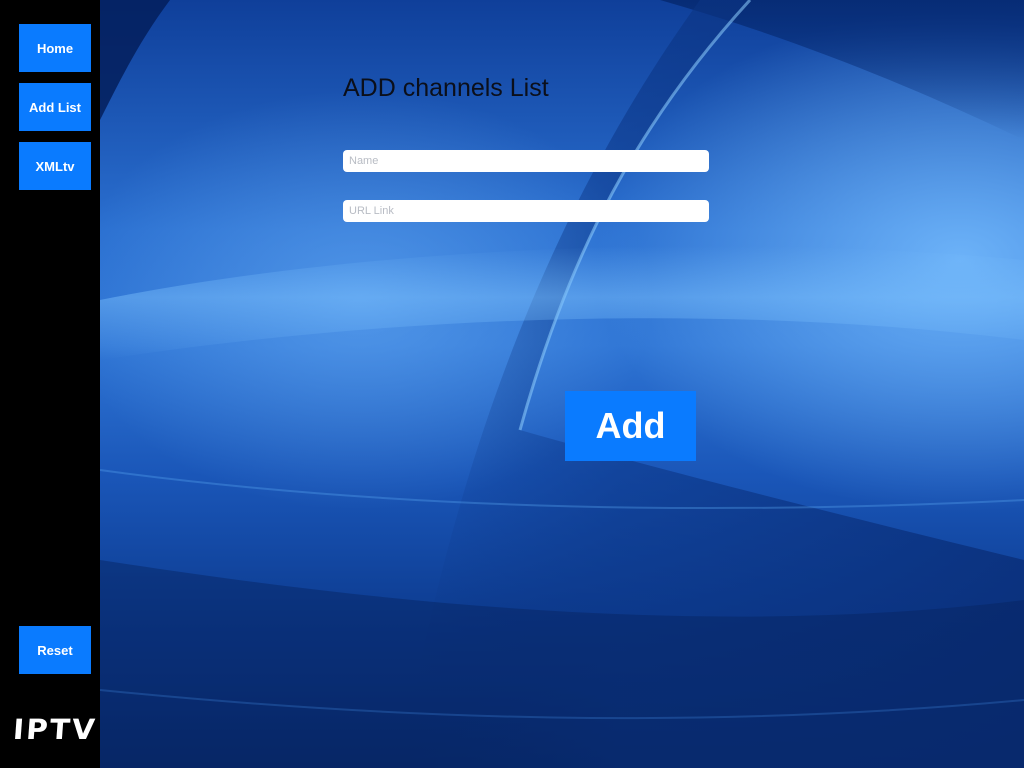 The image size is (1024, 768). What do you see at coordinates (526, 161) in the screenshot?
I see `name-input` at bounding box center [526, 161].